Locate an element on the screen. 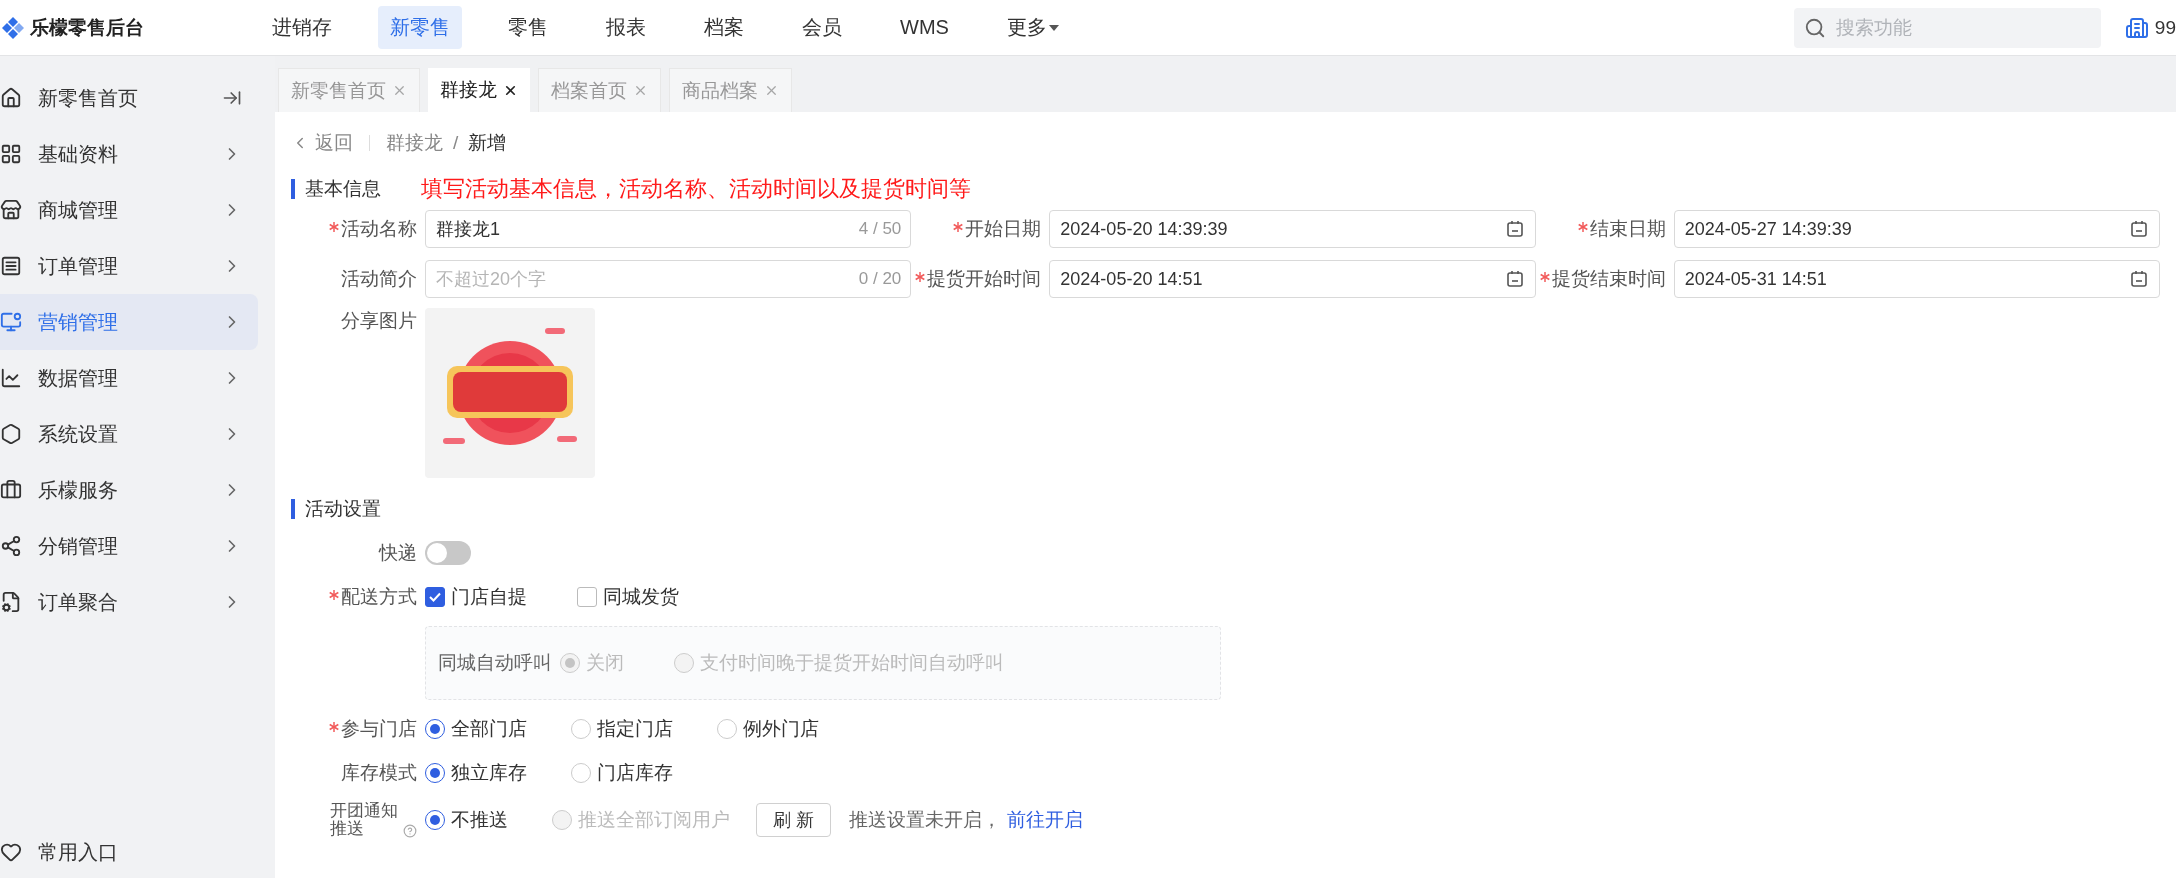 The width and height of the screenshot is (2176, 878). share-icon is located at coordinates (11, 546).